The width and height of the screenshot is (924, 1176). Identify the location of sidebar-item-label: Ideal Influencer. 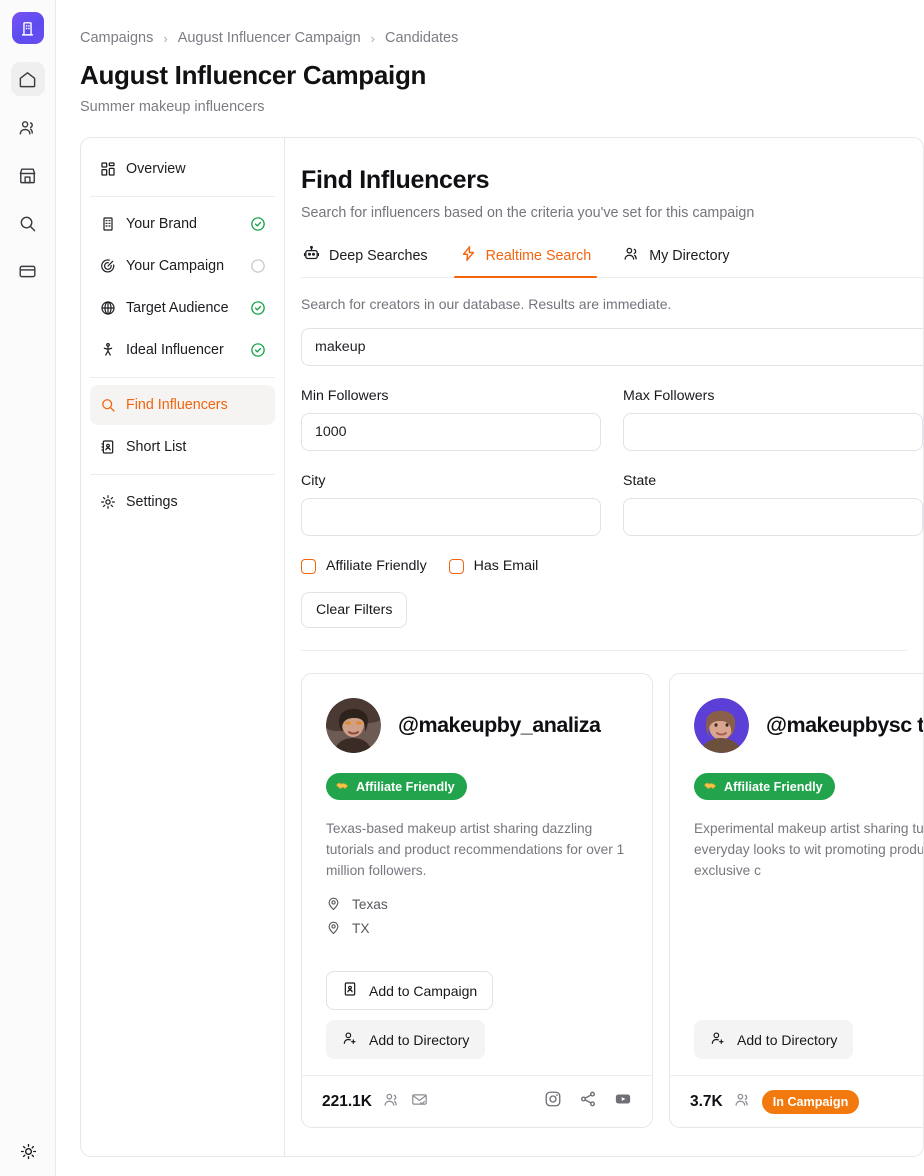
(175, 350).